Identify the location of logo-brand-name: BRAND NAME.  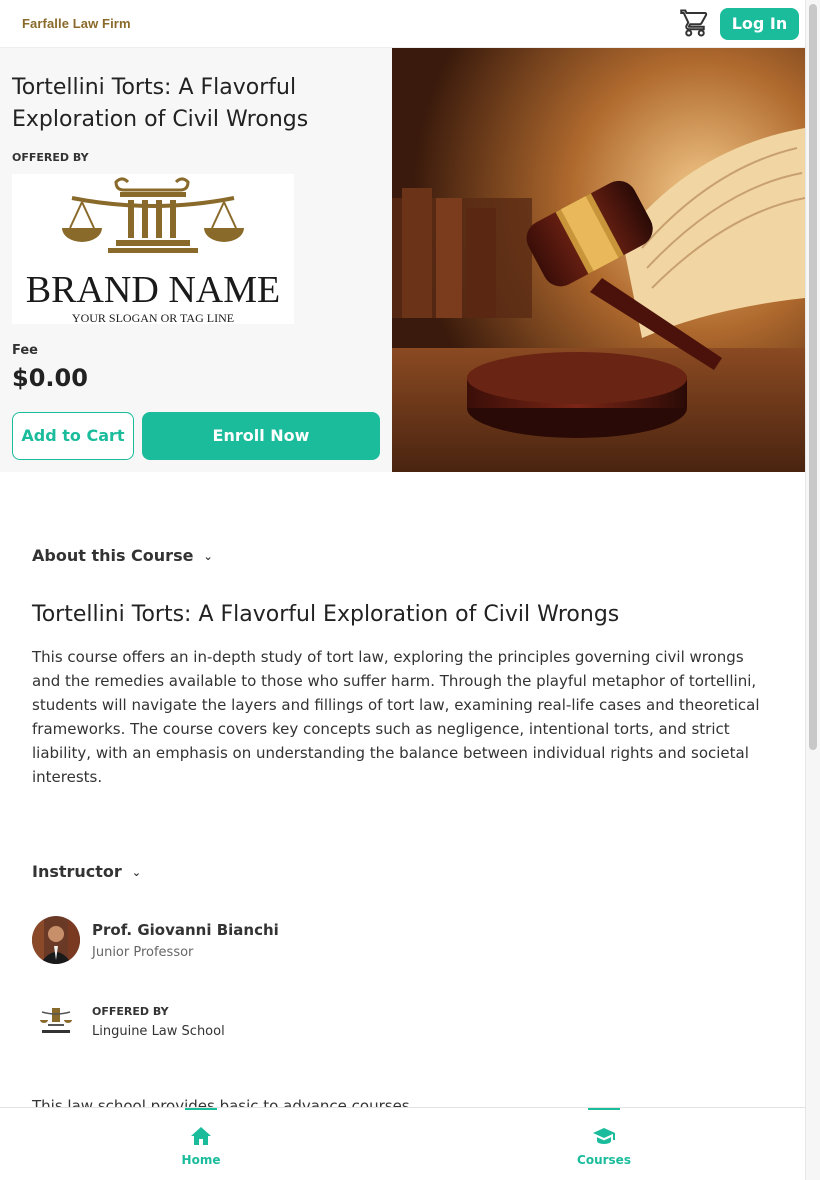
(153, 290).